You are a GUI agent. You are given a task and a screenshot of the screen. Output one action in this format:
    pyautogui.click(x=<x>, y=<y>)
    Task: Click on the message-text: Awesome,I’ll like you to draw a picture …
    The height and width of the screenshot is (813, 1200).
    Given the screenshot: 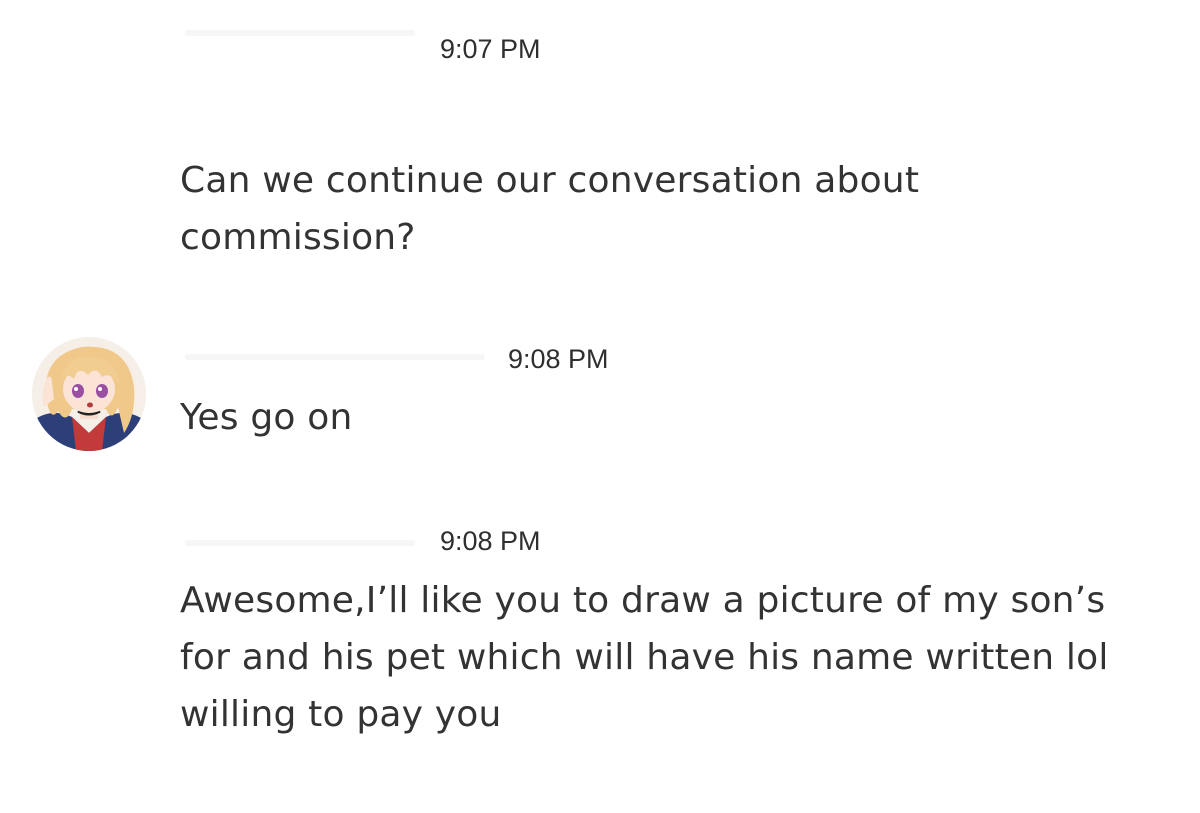 What is the action you would take?
    pyautogui.click(x=644, y=657)
    